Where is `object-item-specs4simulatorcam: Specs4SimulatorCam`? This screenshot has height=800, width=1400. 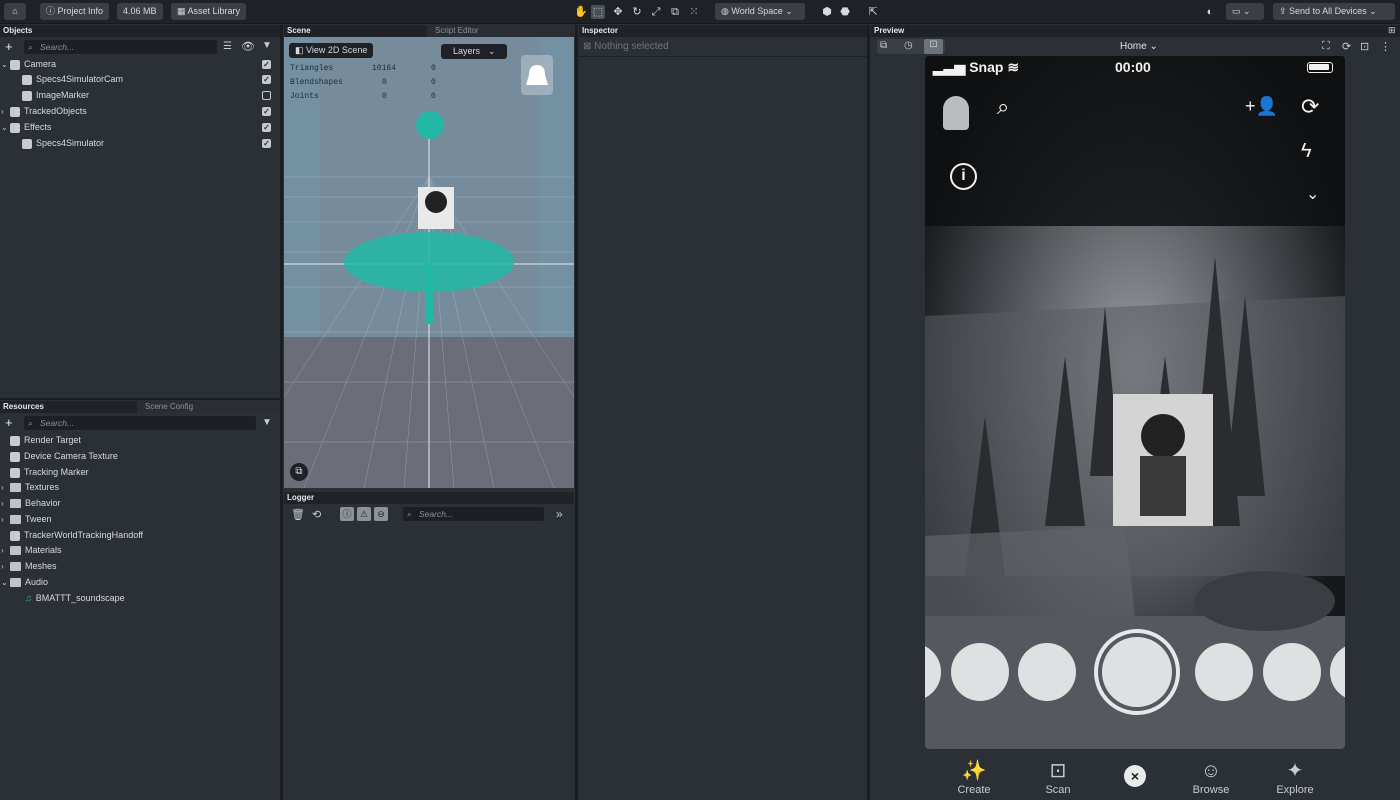
object-item-specs4simulatorcam: Specs4SimulatorCam is located at coordinates (72, 79).